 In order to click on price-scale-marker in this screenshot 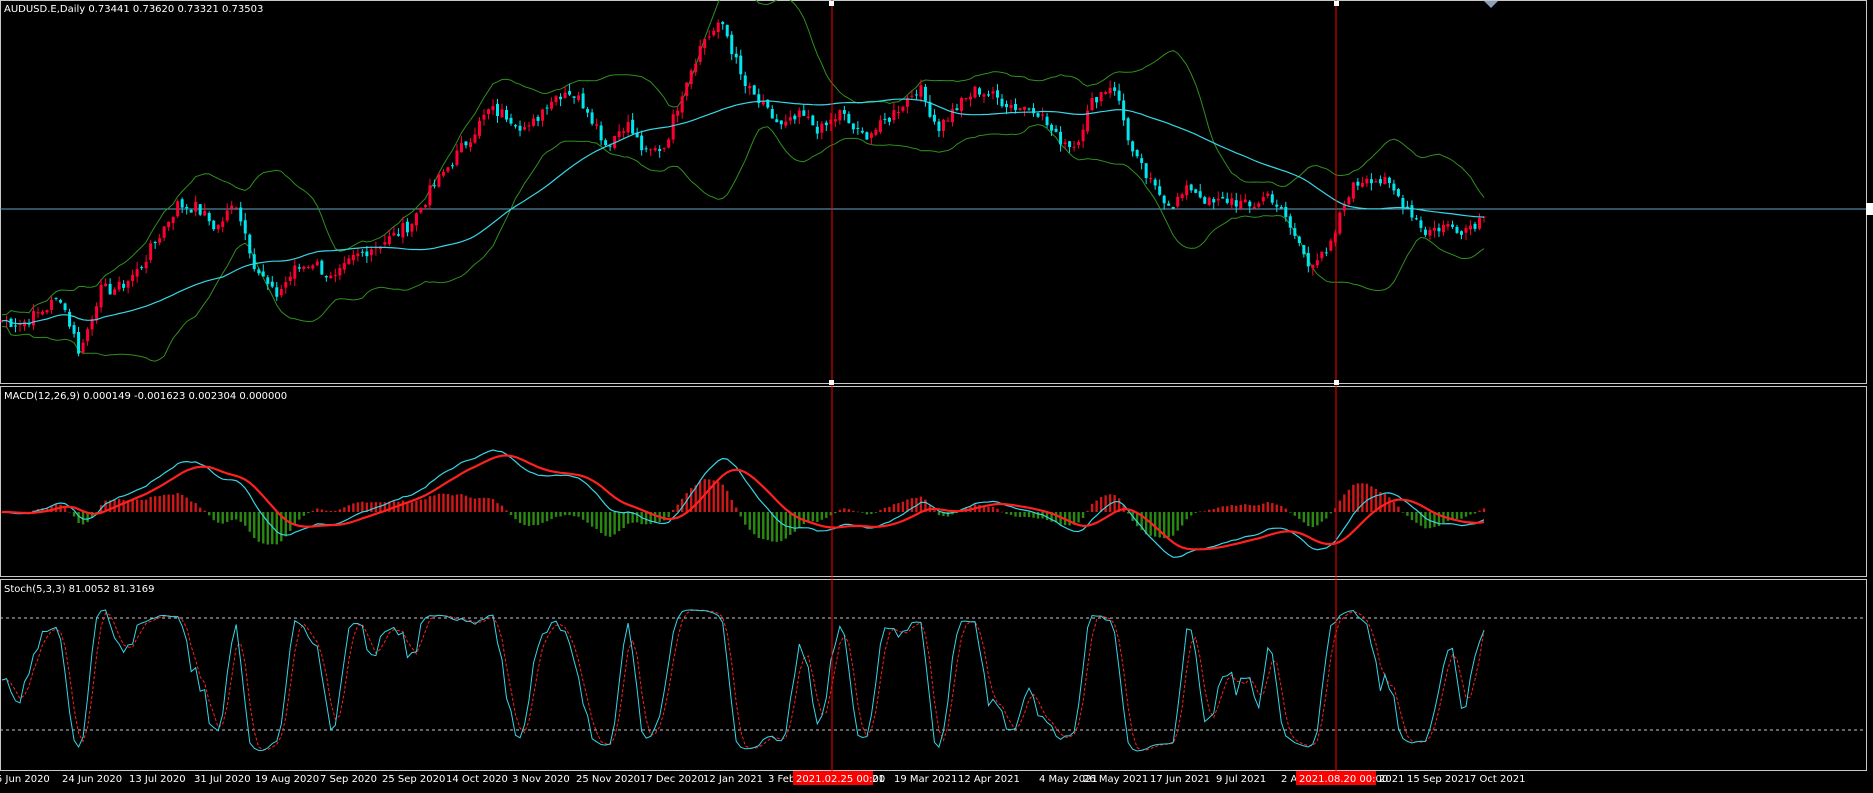, I will do `click(1869, 209)`.